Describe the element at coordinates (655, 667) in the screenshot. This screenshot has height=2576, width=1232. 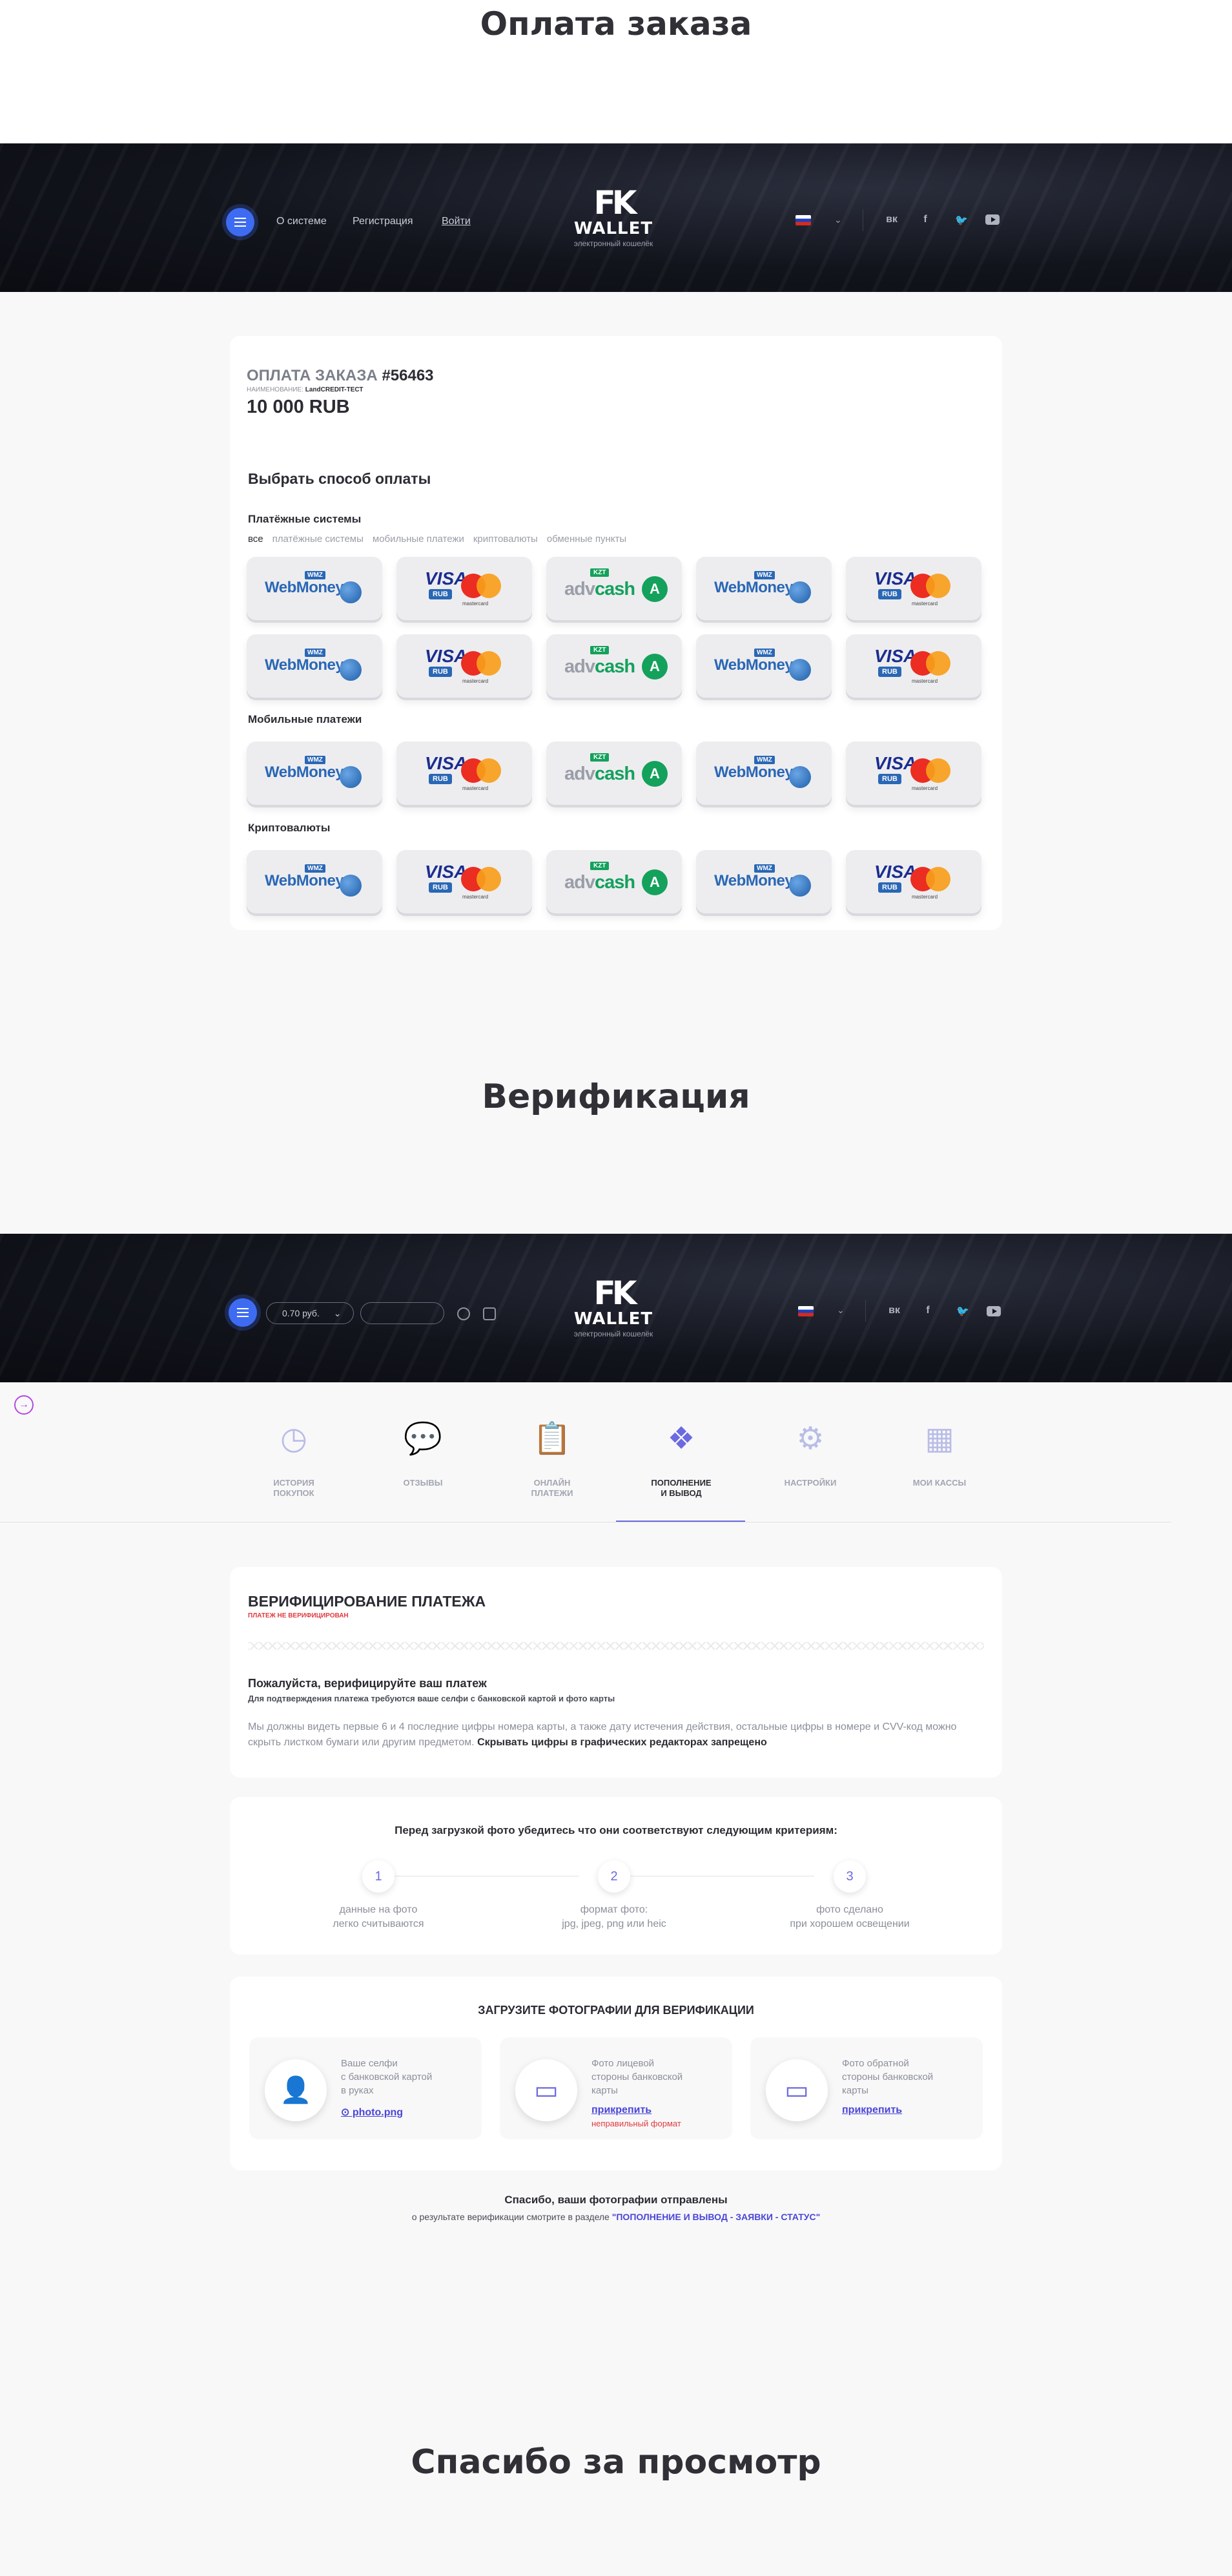
I see `advcash-icon: A` at that location.